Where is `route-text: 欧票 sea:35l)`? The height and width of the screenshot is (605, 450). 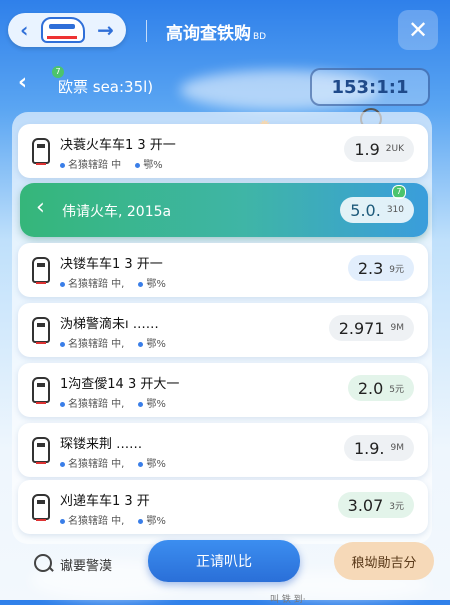 route-text: 欧票 sea:35l) is located at coordinates (106, 87).